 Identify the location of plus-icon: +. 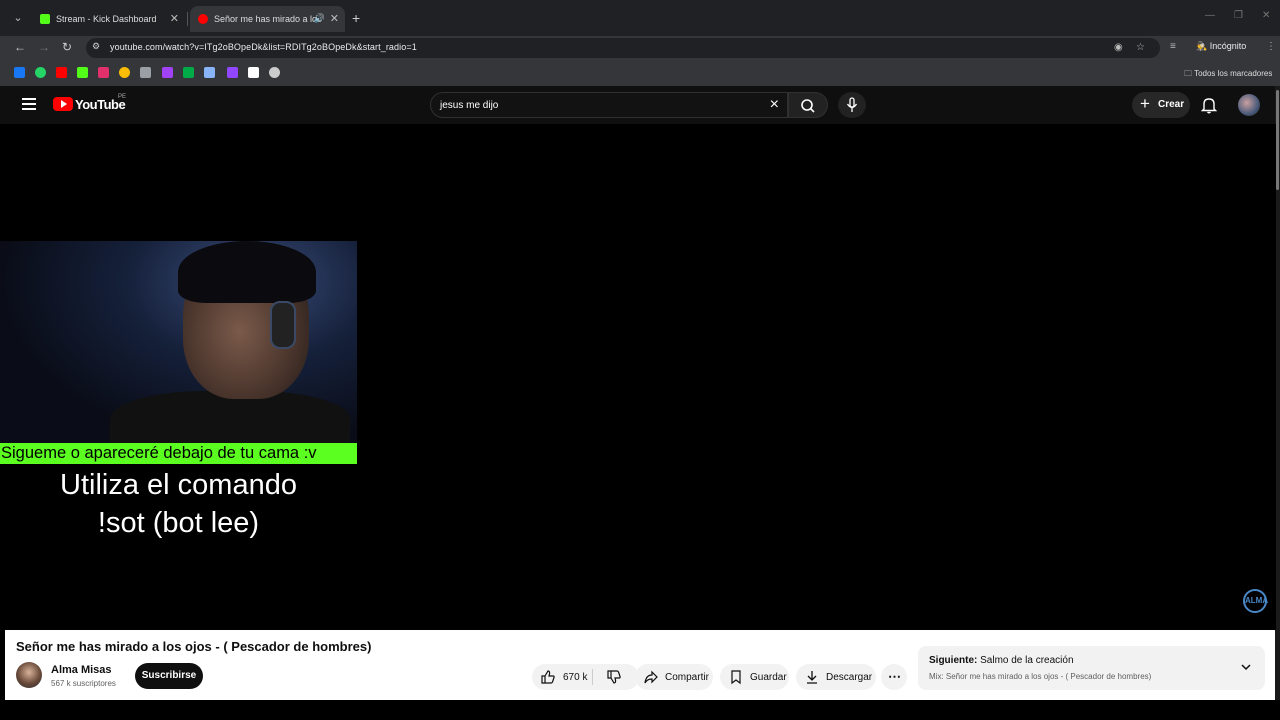
(1145, 103).